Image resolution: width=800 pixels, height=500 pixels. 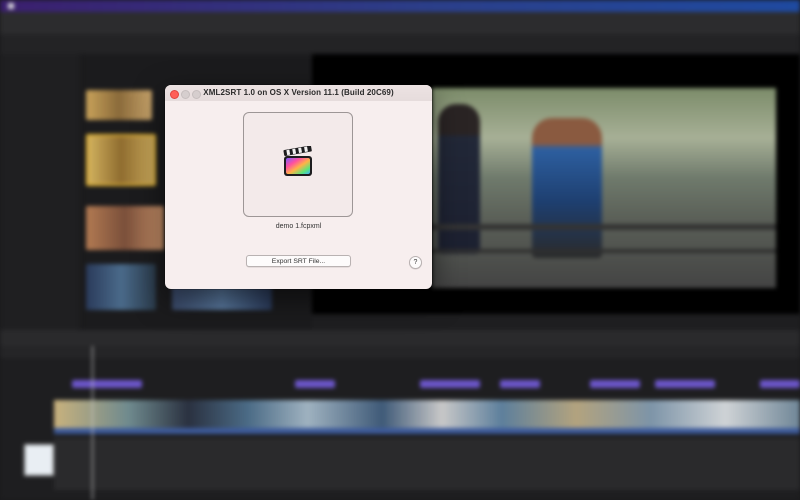 What do you see at coordinates (298, 226) in the screenshot?
I see `selected-file-name: demo 1.fcpxml` at bounding box center [298, 226].